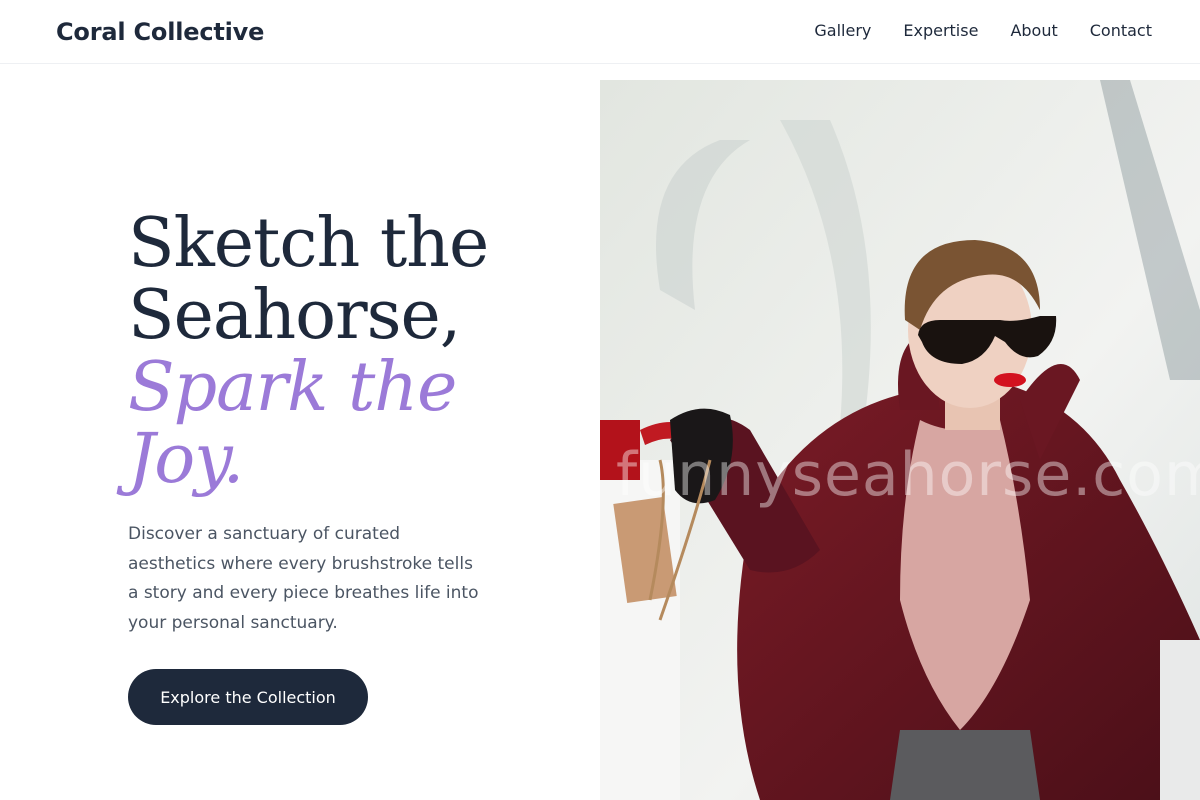 The width and height of the screenshot is (1200, 800). Describe the element at coordinates (908, 475) in the screenshot. I see `photo-watermark: funnyseahorse.com` at that location.